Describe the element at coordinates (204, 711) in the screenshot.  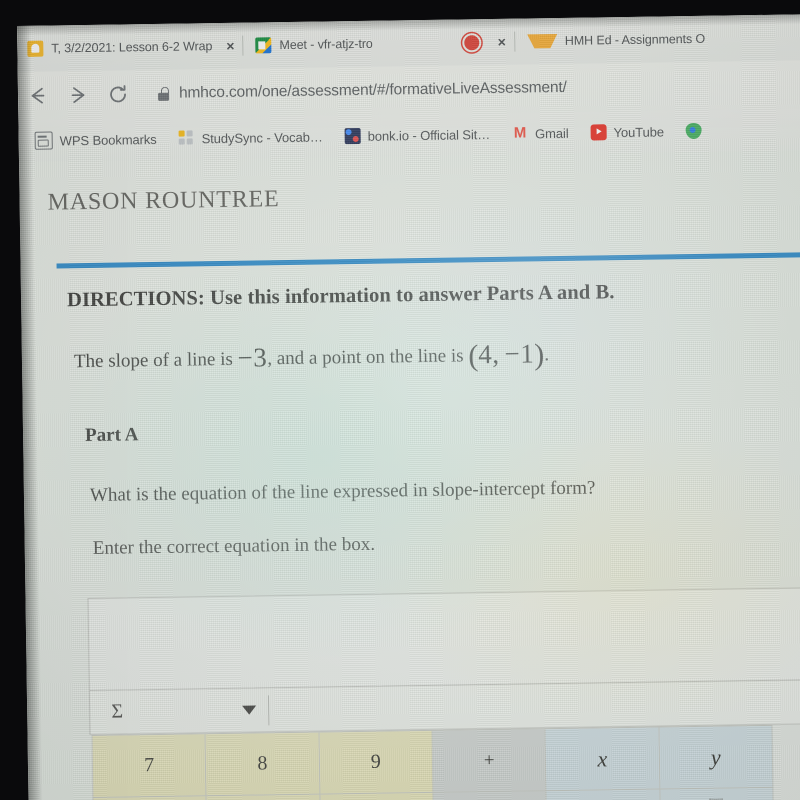
I see `toolbar-dropdown-button` at that location.